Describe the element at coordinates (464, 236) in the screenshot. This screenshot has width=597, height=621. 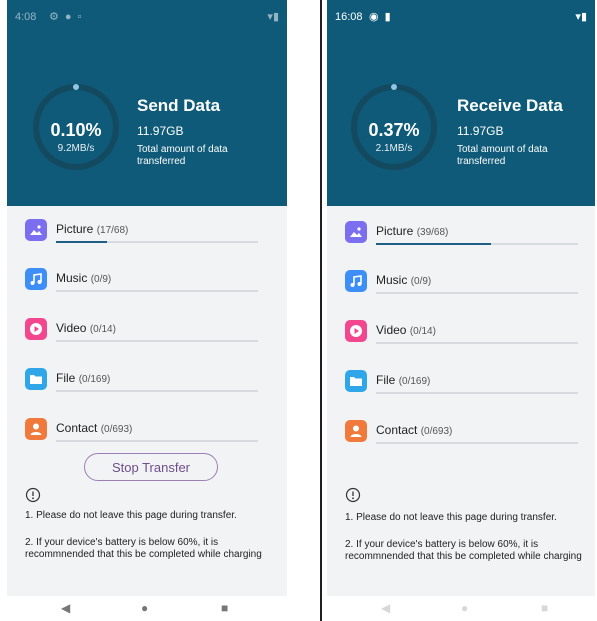
I see `category-item-picture: Picture (39/68)` at that location.